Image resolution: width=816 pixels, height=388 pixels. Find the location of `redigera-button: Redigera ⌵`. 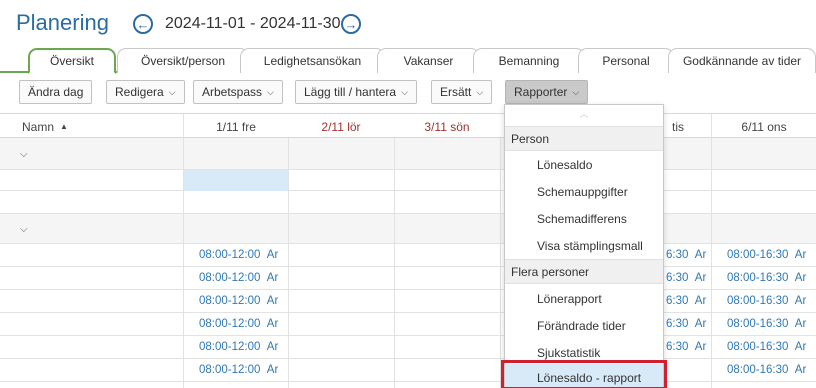

redigera-button: Redigera ⌵ is located at coordinates (145, 92).